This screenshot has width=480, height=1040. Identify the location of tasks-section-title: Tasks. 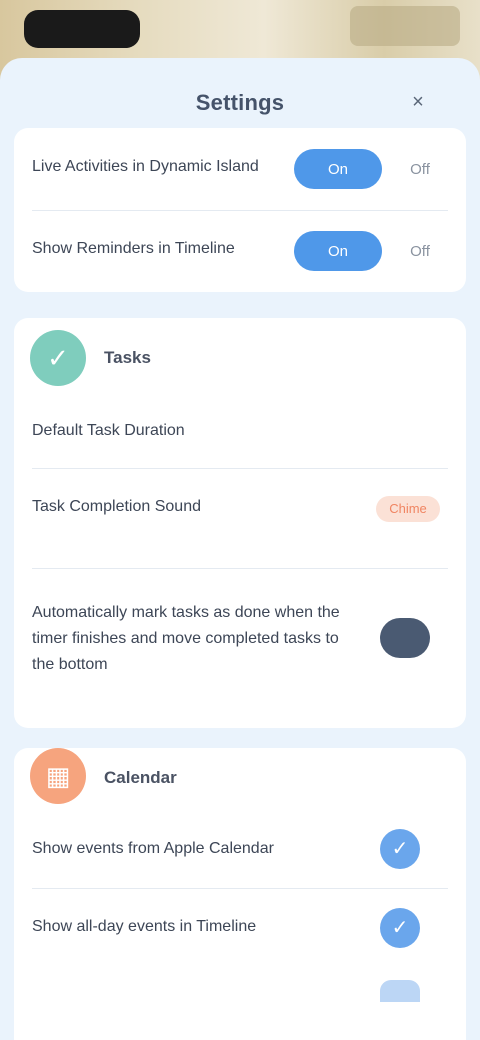
(127, 357).